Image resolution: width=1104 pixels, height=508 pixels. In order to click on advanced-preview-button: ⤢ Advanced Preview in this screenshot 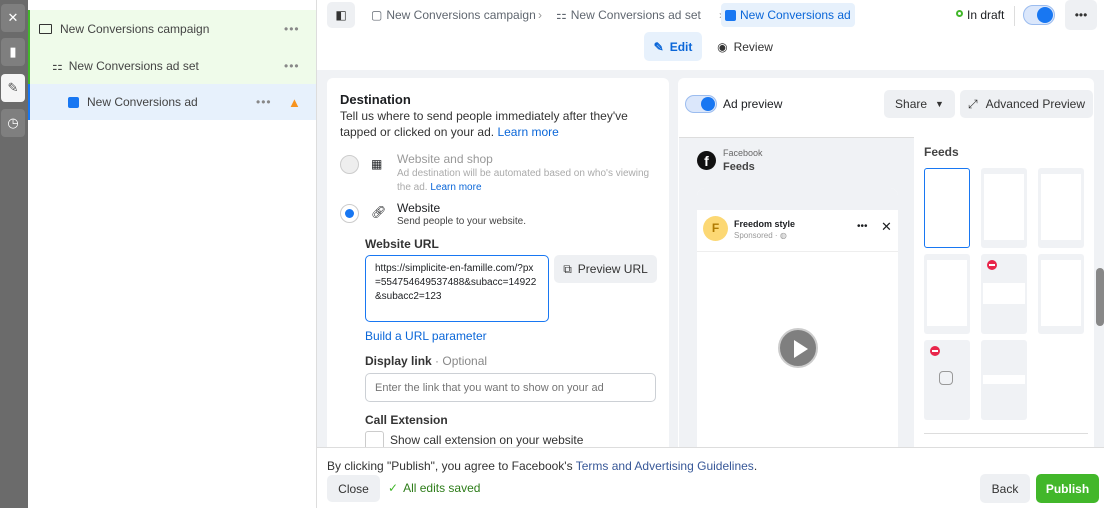, I will do `click(1026, 104)`.